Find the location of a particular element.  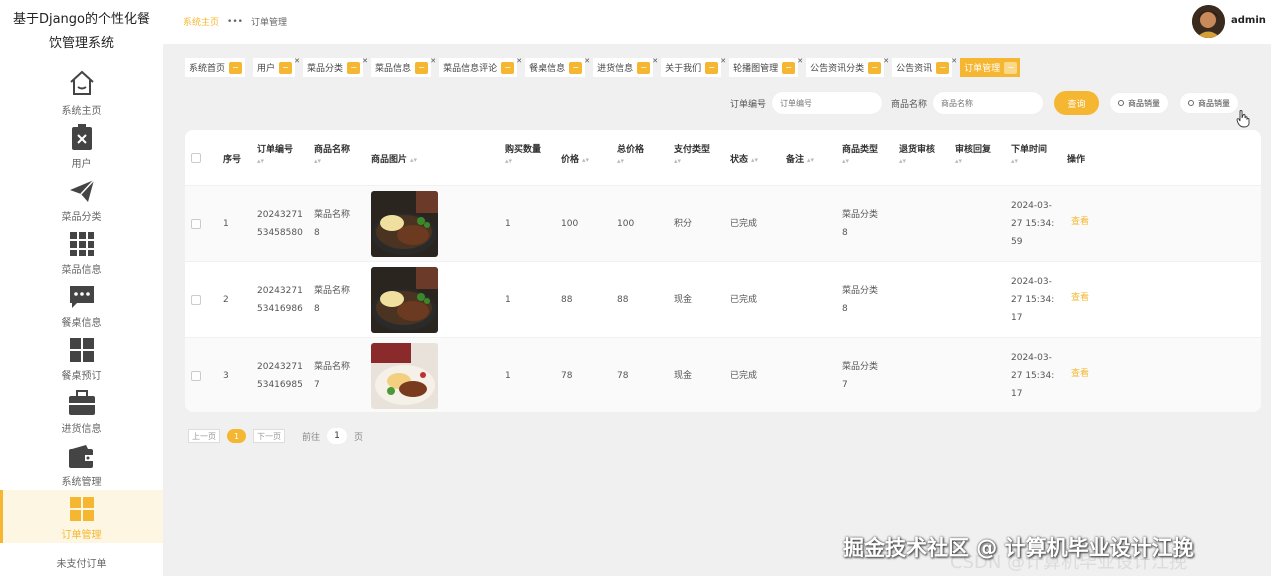

sidebar-item-orders: 订单管理 is located at coordinates (81, 516).